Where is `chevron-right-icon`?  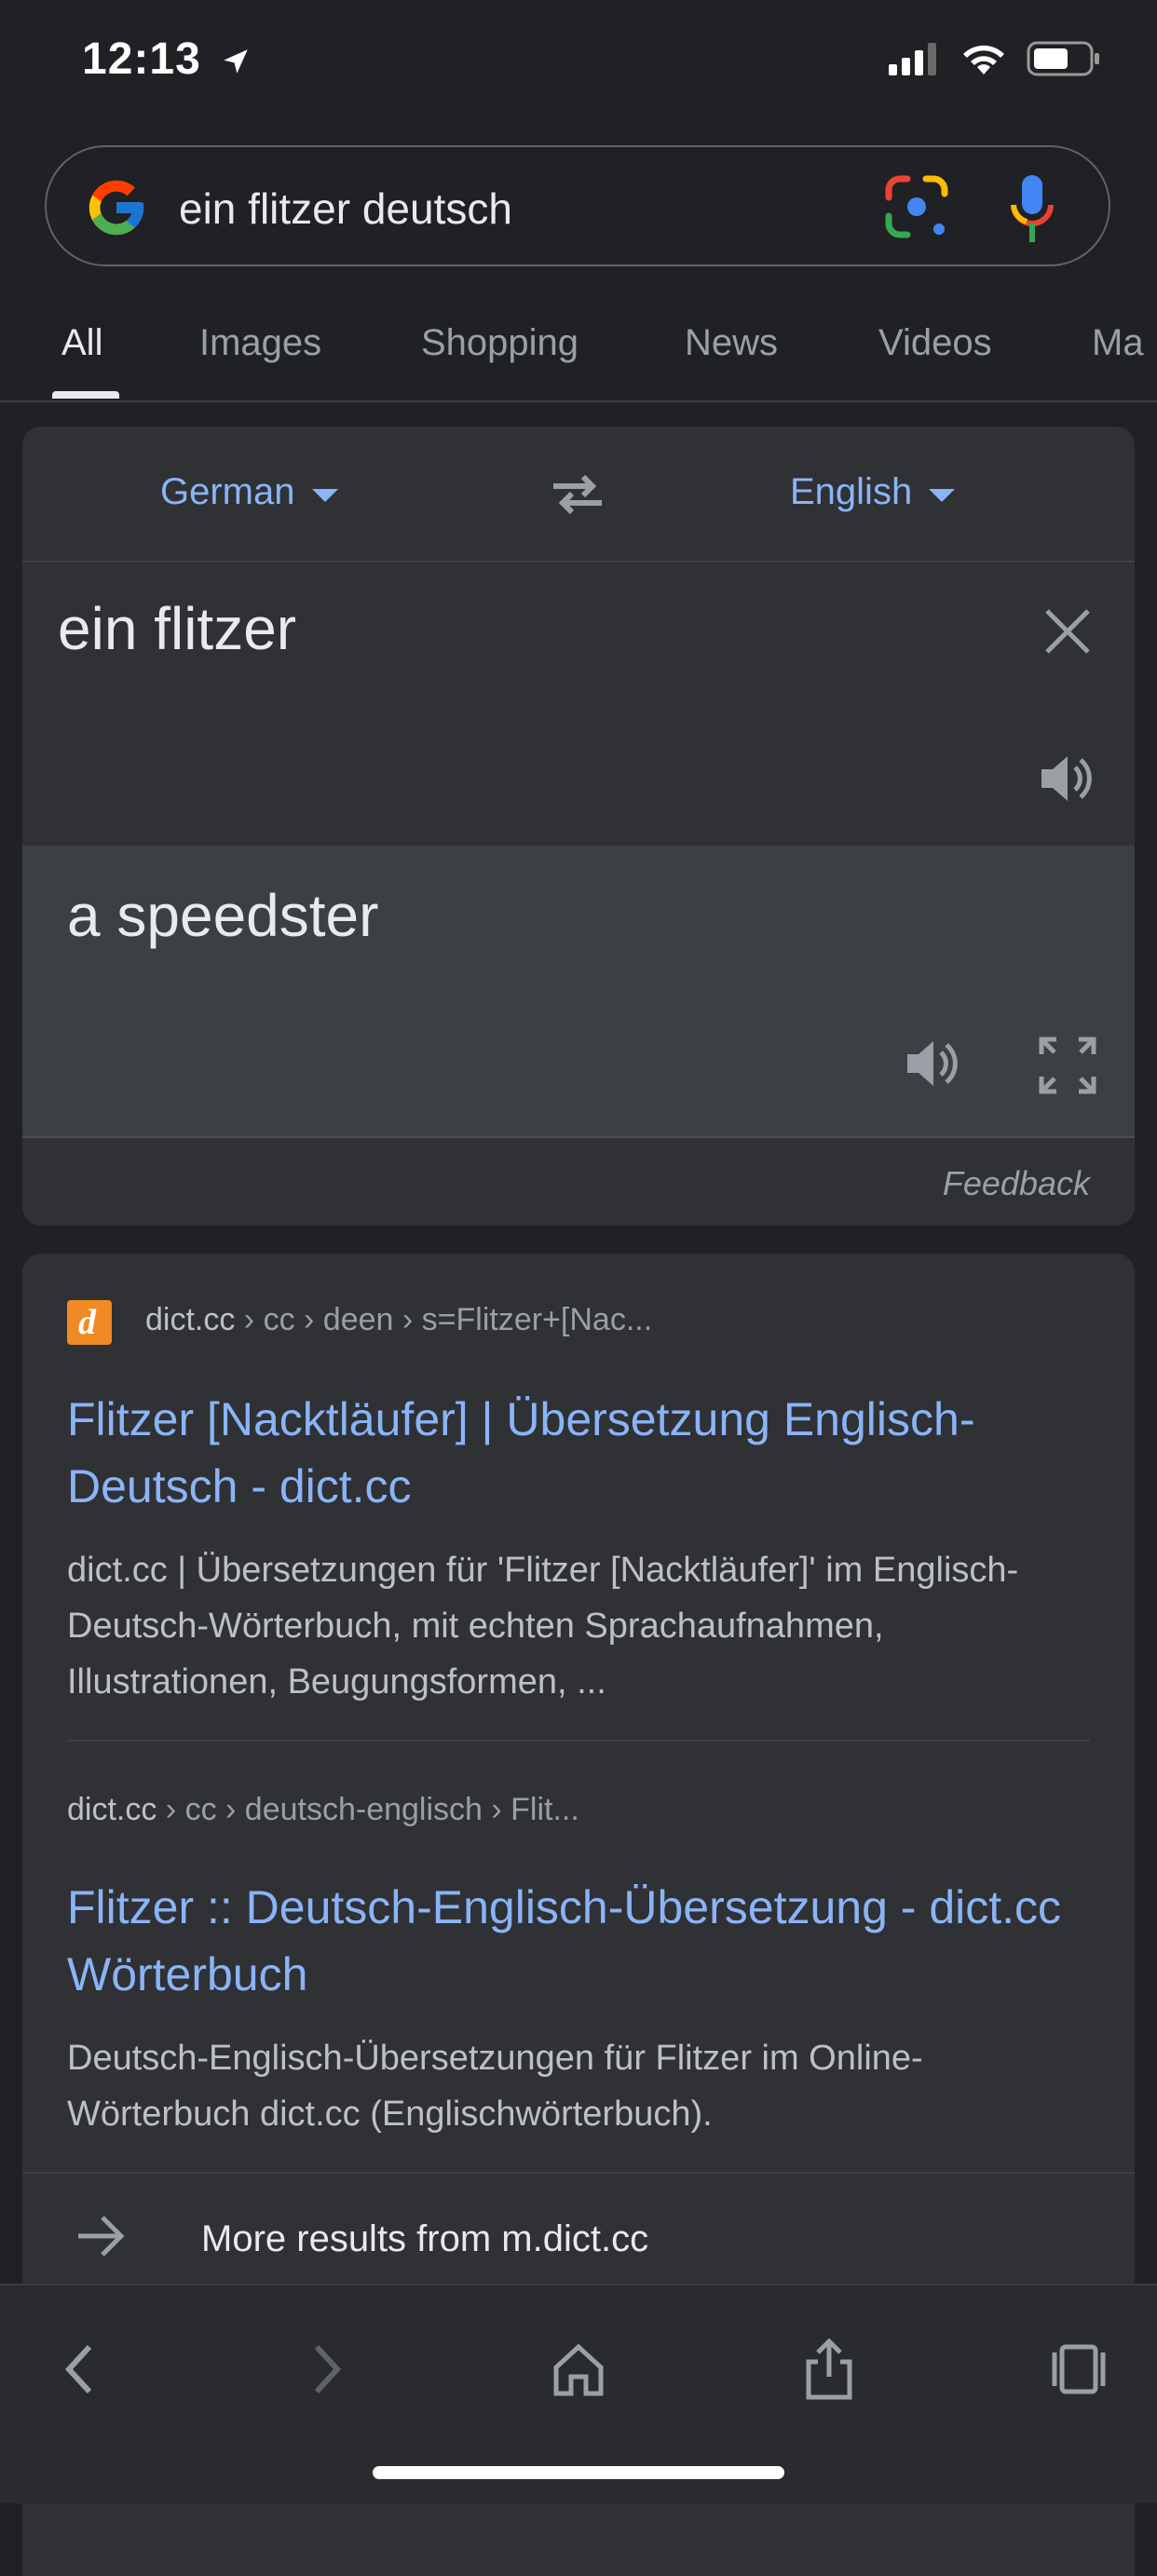
chevron-right-icon is located at coordinates (328, 2369).